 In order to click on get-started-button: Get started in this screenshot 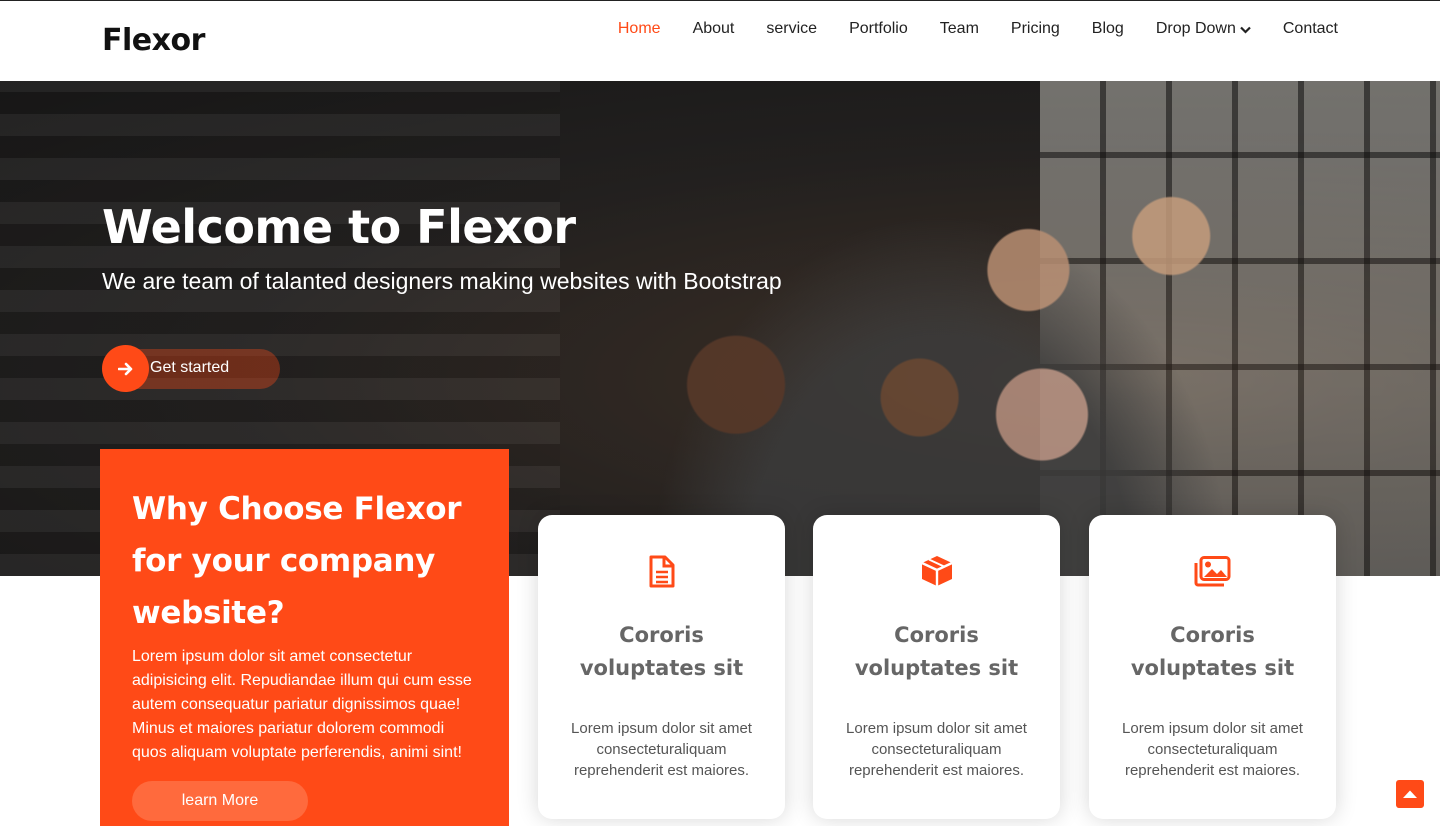, I will do `click(191, 368)`.